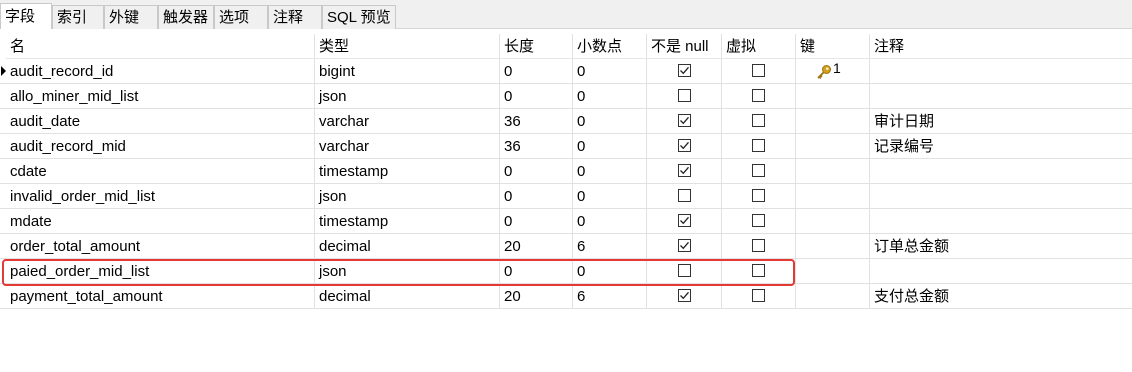  Describe the element at coordinates (610, 46) in the screenshot. I see `header-decimals: 小数点` at that location.